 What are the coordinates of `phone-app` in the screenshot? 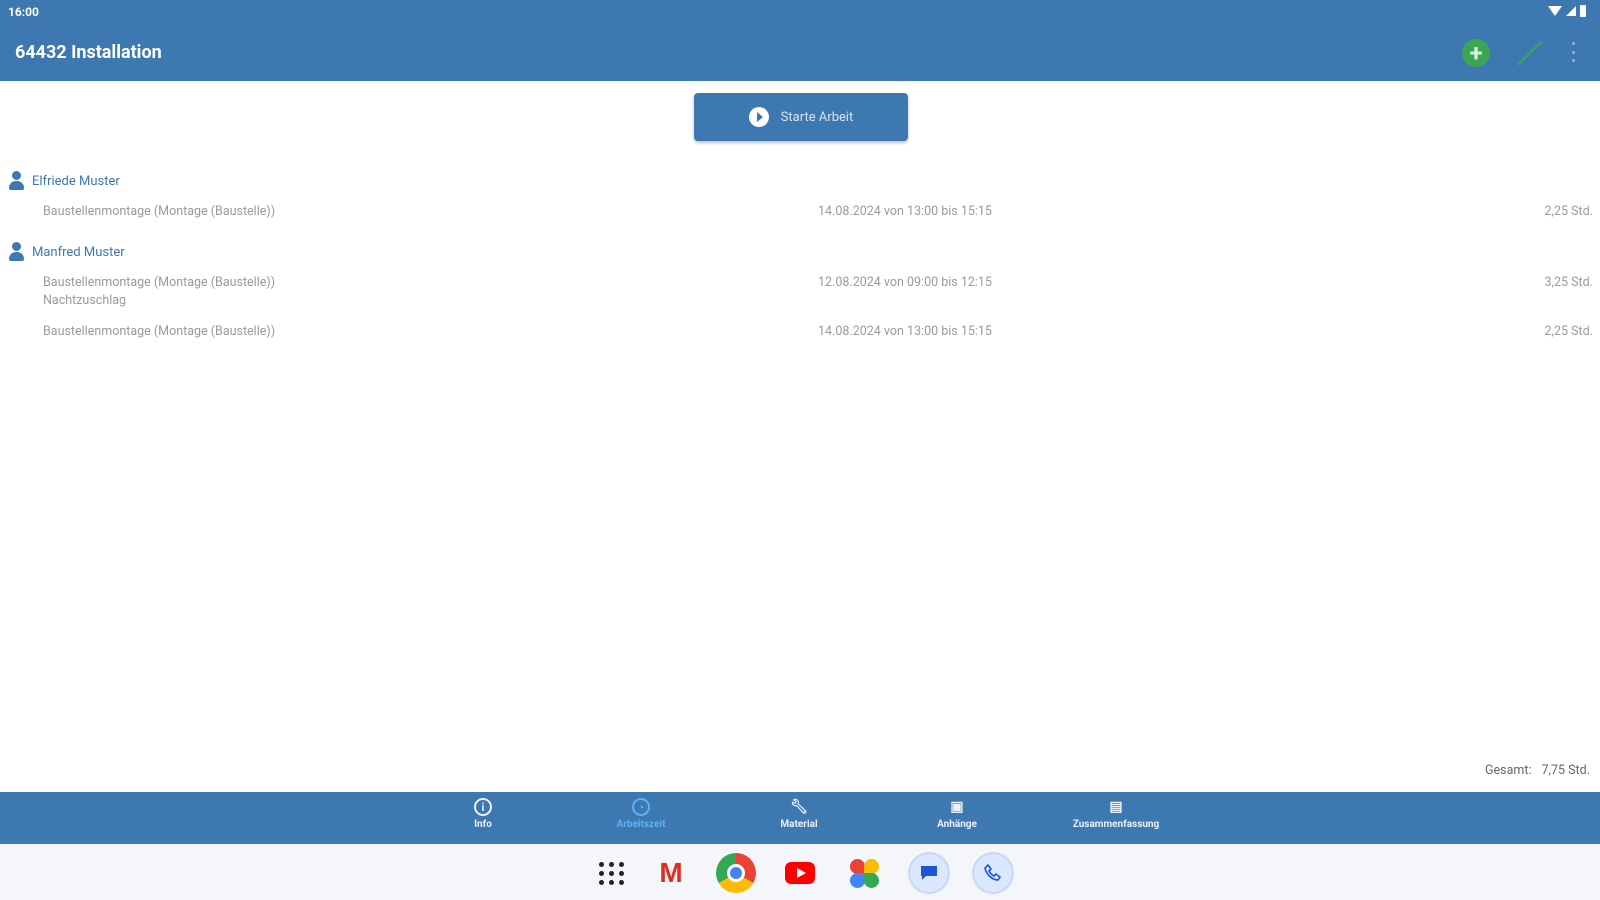 It's located at (993, 873).